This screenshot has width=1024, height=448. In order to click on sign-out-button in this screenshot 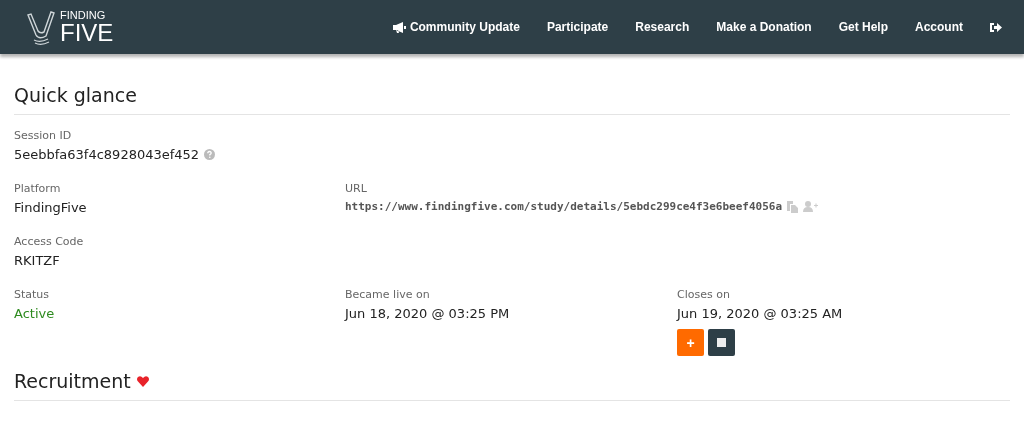, I will do `click(996, 27)`.